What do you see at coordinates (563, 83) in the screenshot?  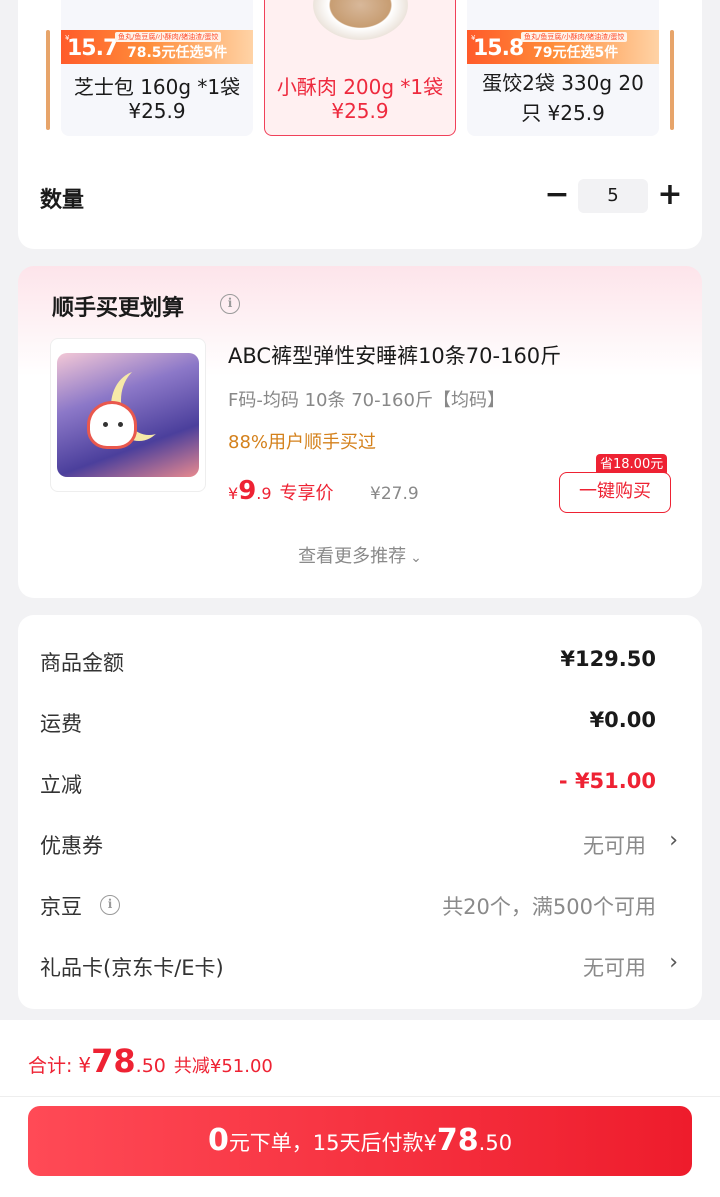 I see `variant-name: 蛋饺2袋 330g 20` at bounding box center [563, 83].